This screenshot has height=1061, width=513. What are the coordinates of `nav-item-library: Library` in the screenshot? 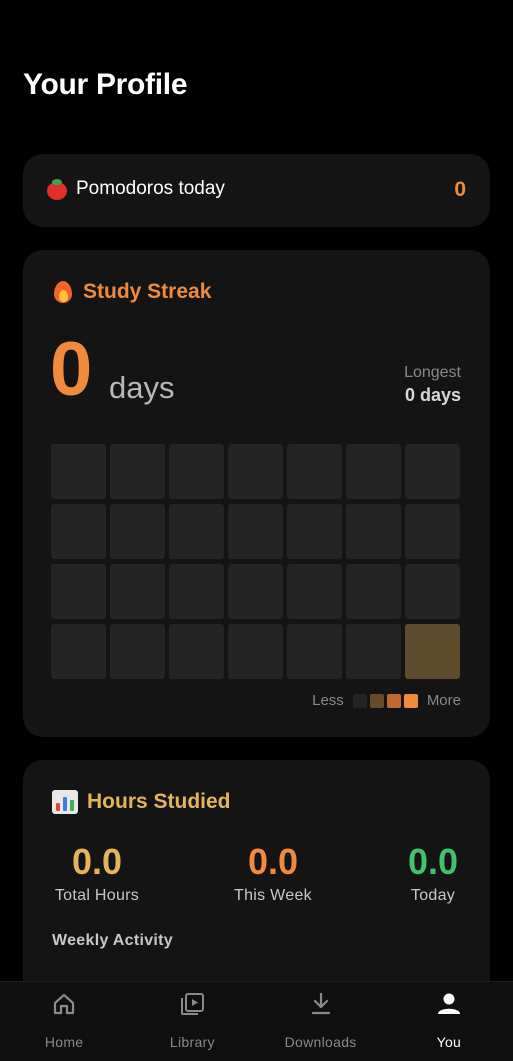 It's located at (192, 1021).